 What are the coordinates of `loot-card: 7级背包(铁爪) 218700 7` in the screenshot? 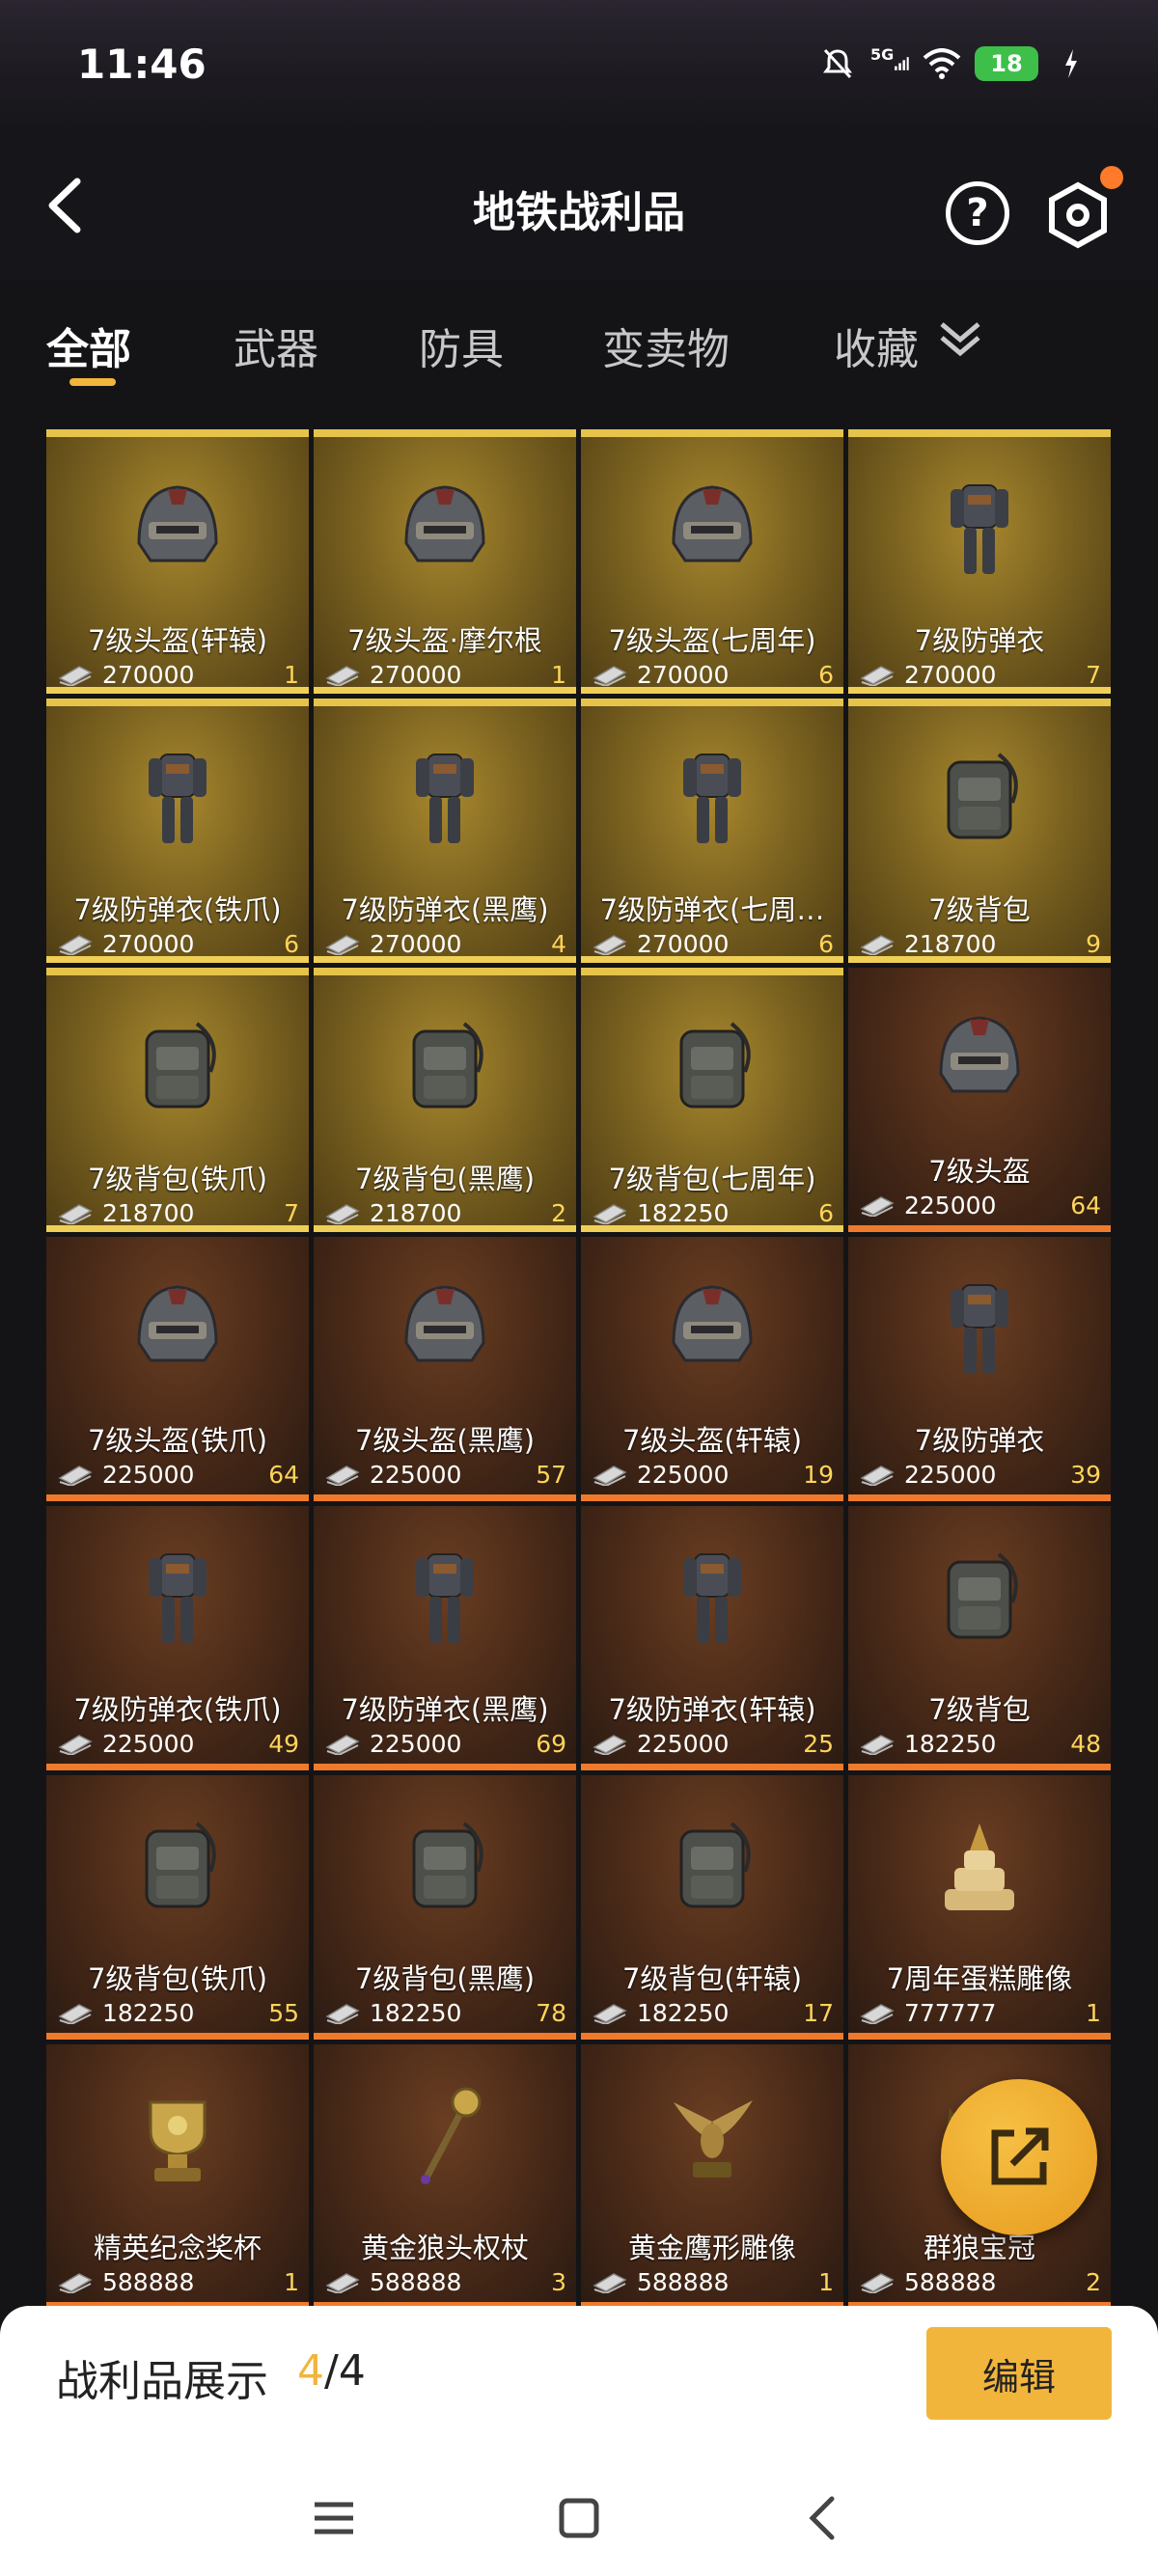 It's located at (177, 1100).